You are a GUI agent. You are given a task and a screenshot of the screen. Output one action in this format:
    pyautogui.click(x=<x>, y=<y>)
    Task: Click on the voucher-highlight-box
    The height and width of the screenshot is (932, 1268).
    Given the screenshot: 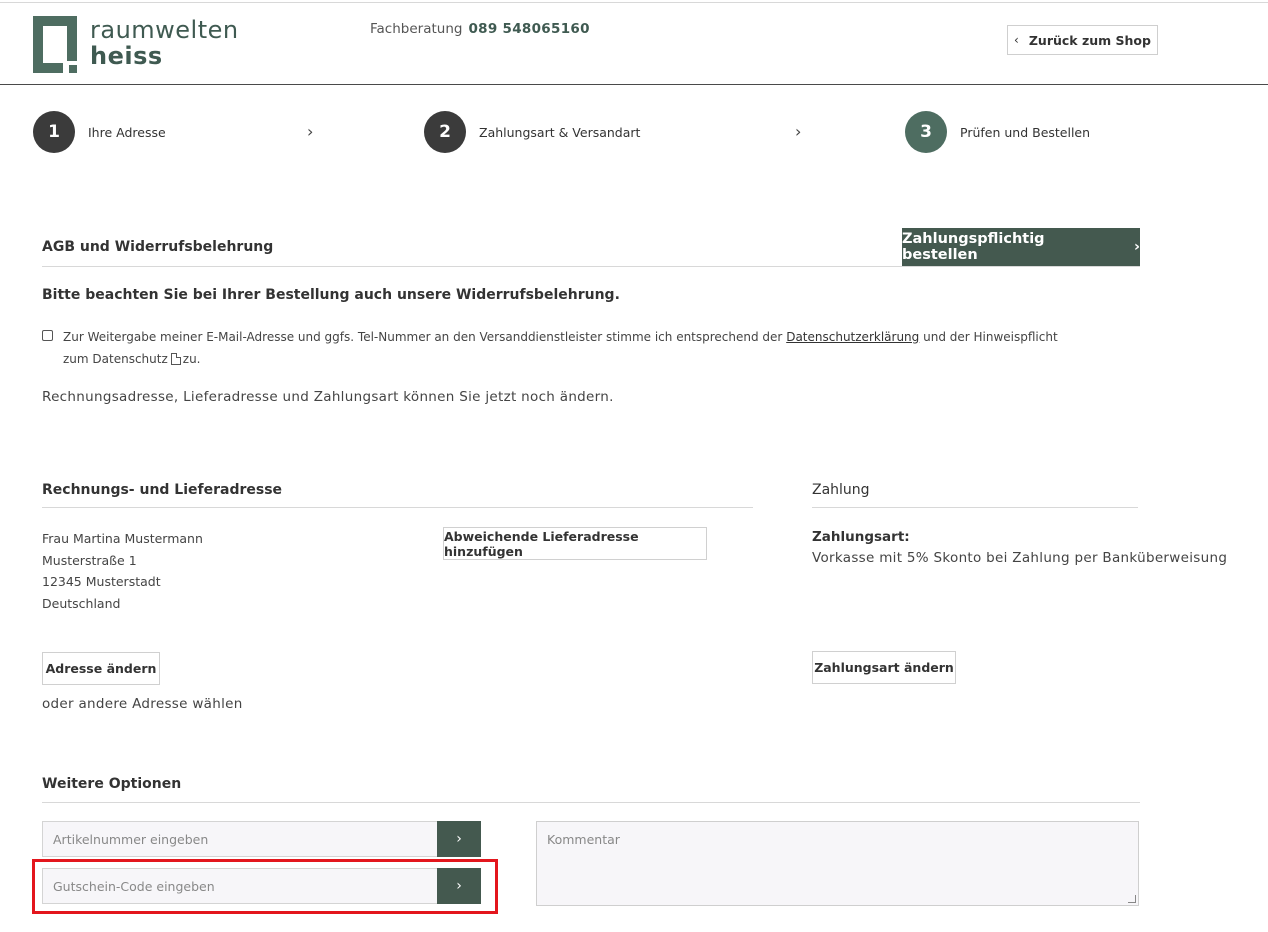 What is the action you would take?
    pyautogui.click(x=265, y=886)
    